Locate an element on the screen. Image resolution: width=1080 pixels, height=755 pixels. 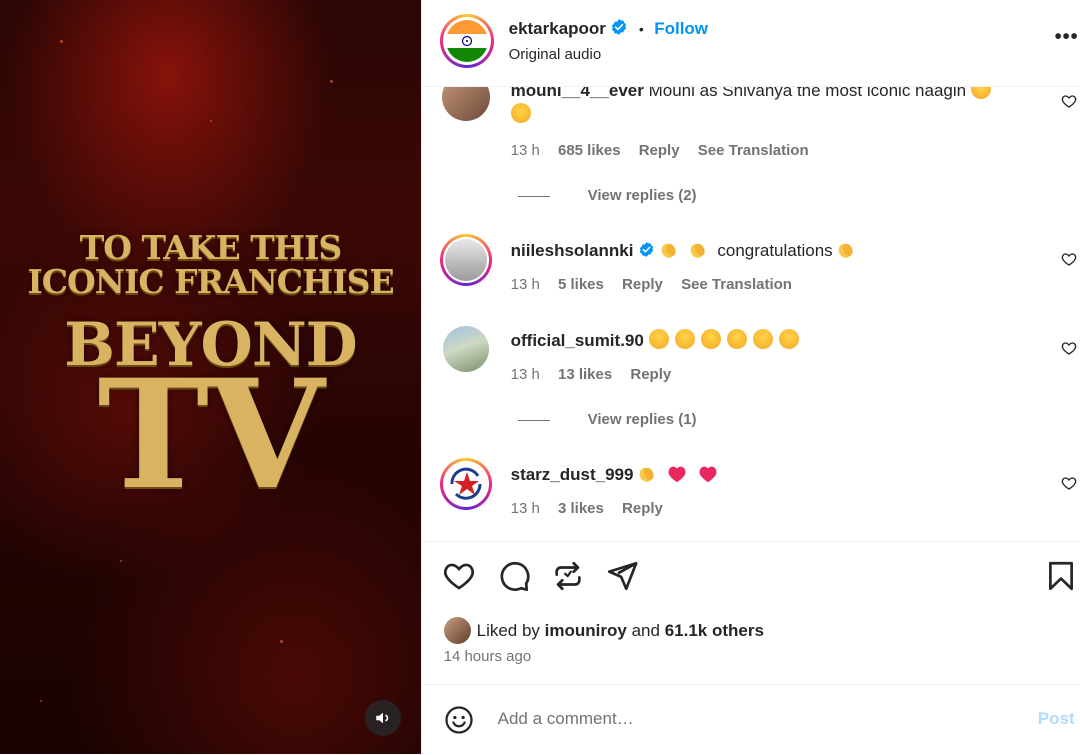
star-logo-icon is located at coordinates (466, 483).